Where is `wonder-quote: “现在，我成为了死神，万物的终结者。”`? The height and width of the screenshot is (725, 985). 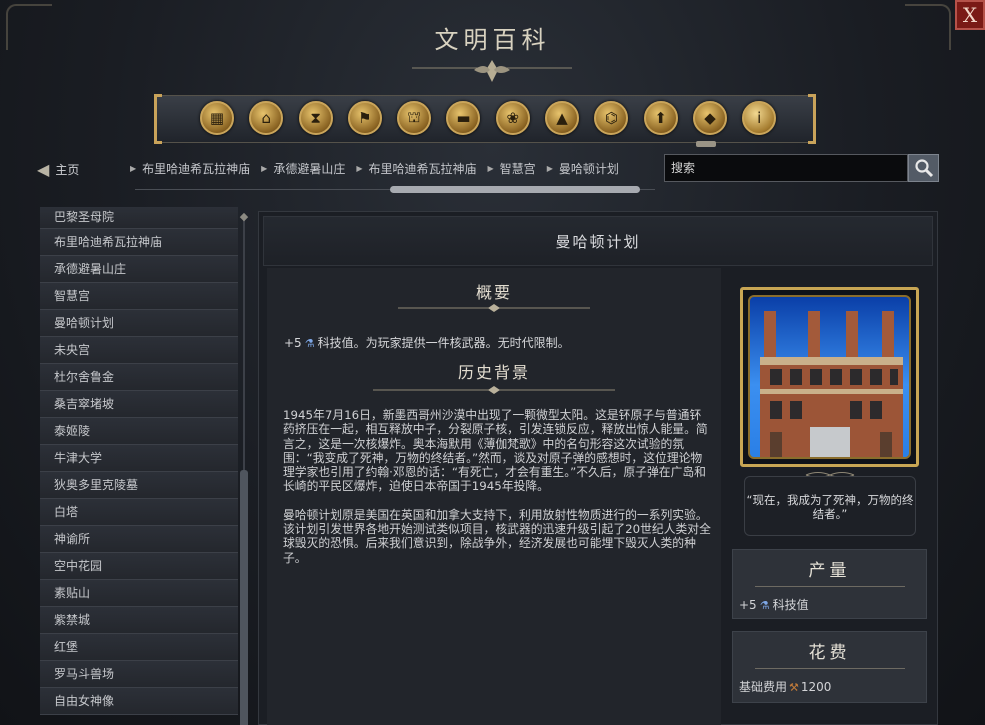 wonder-quote: “现在，我成为了死神，万物的终结者。” is located at coordinates (830, 506).